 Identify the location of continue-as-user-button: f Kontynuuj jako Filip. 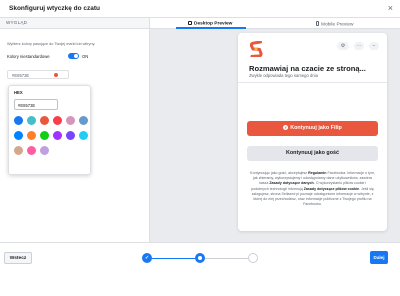
(312, 128).